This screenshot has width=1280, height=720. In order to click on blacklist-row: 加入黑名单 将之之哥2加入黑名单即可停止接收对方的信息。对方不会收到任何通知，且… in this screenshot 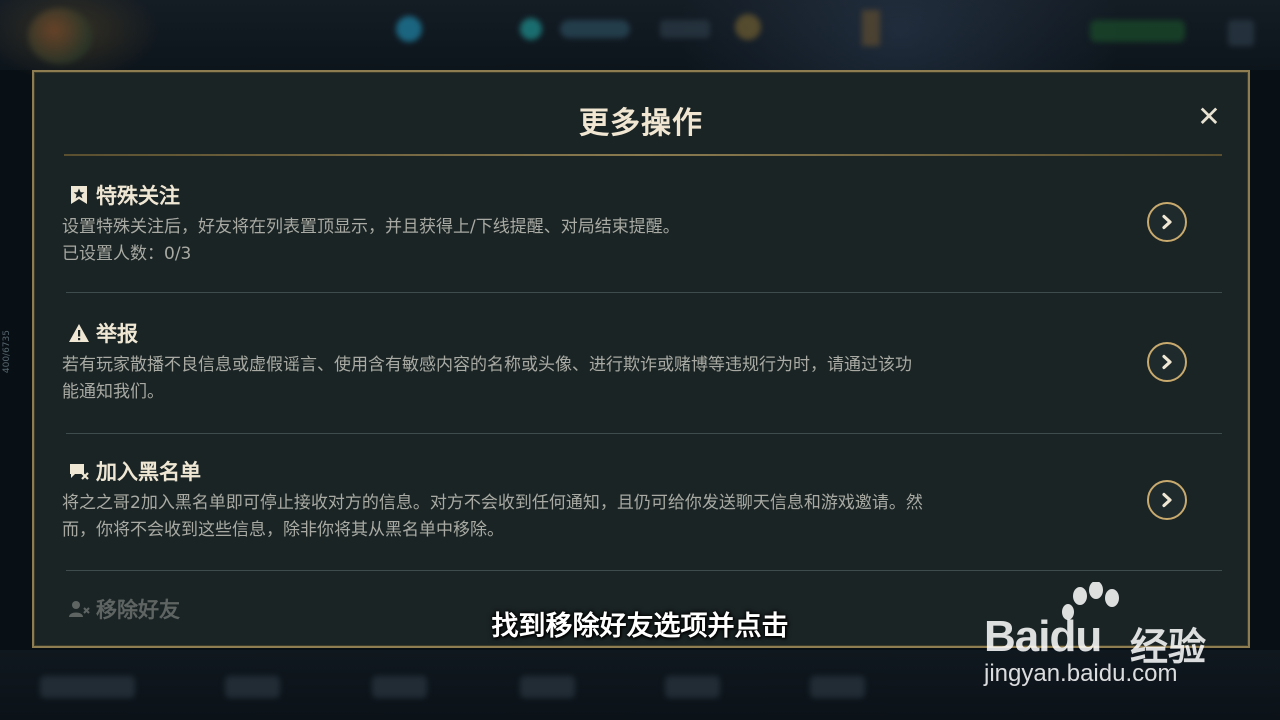, I will do `click(642, 508)`.